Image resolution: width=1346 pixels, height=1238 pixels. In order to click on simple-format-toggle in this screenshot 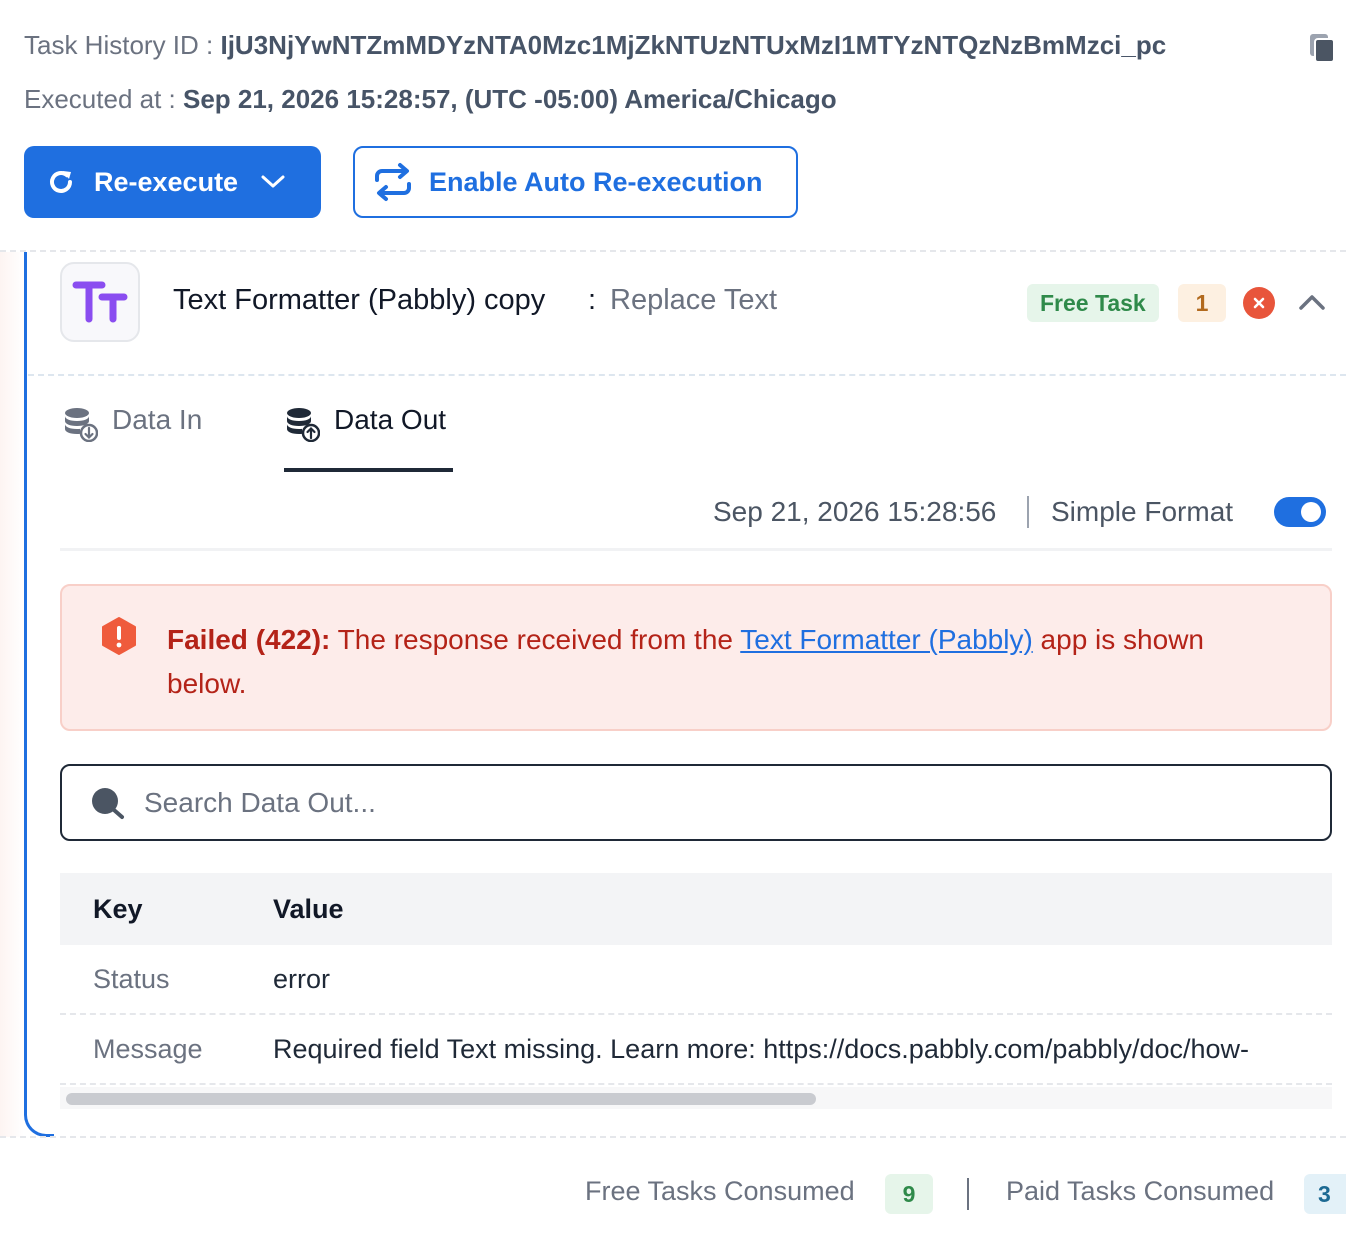, I will do `click(1300, 512)`.